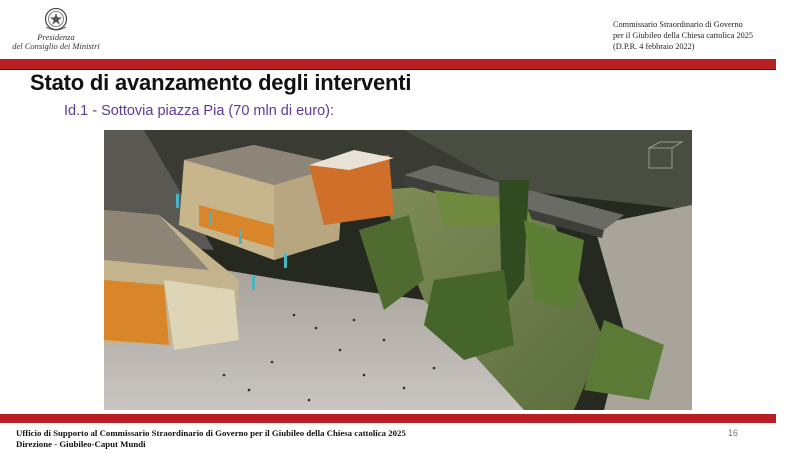 Image resolution: width=800 pixels, height=454 pixels. Describe the element at coordinates (654, 46) in the screenshot. I see `header-line3: (D.P.R. 4 febbraio 2022)` at that location.